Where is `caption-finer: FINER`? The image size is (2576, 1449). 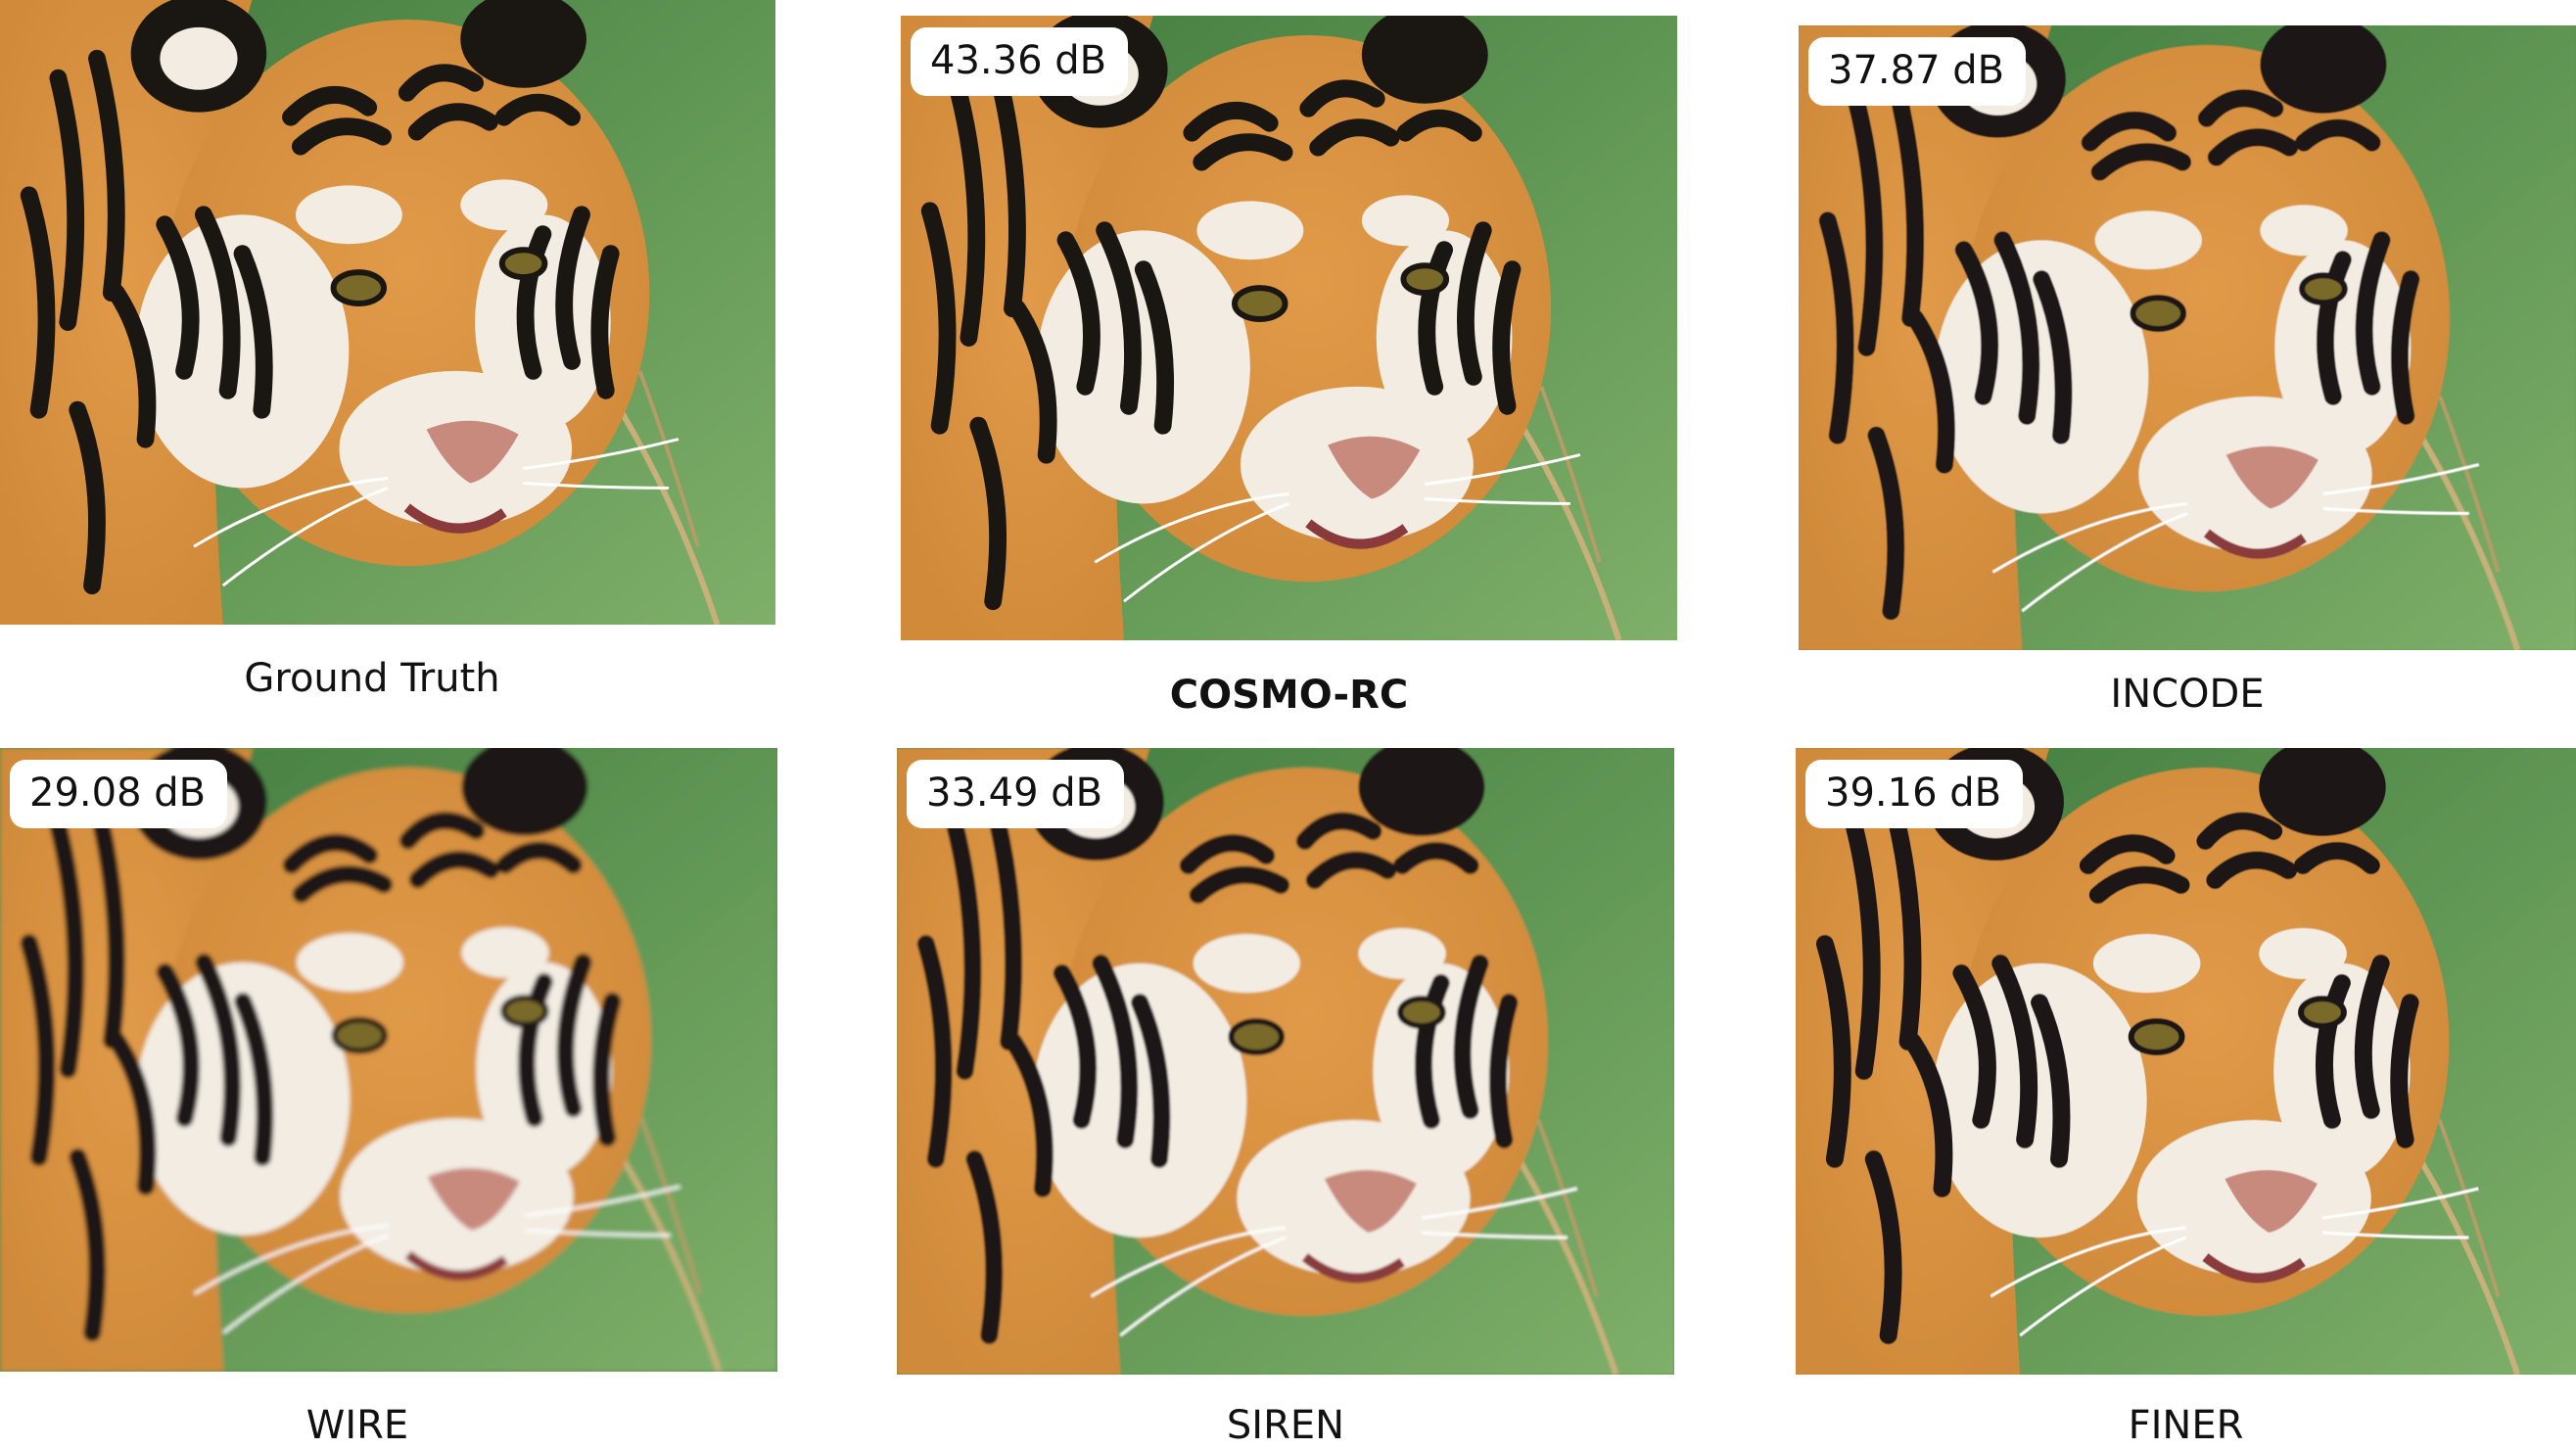
caption-finer: FINER is located at coordinates (2186, 1425).